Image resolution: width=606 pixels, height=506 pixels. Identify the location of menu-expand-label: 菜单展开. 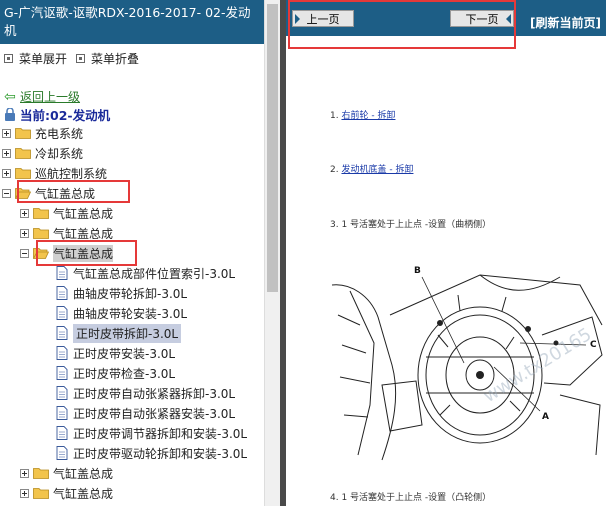
(43, 59).